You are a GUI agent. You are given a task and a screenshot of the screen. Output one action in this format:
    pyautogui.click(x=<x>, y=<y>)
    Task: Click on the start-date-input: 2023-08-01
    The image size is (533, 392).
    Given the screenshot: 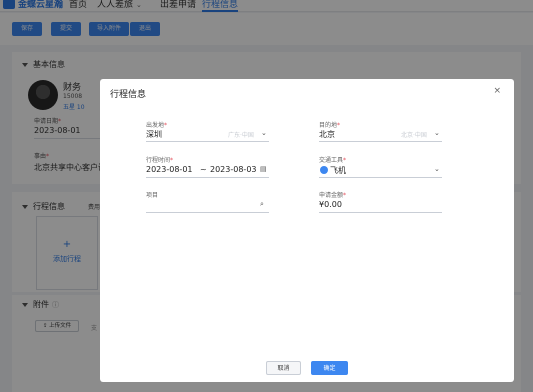 What is the action you would take?
    pyautogui.click(x=169, y=169)
    